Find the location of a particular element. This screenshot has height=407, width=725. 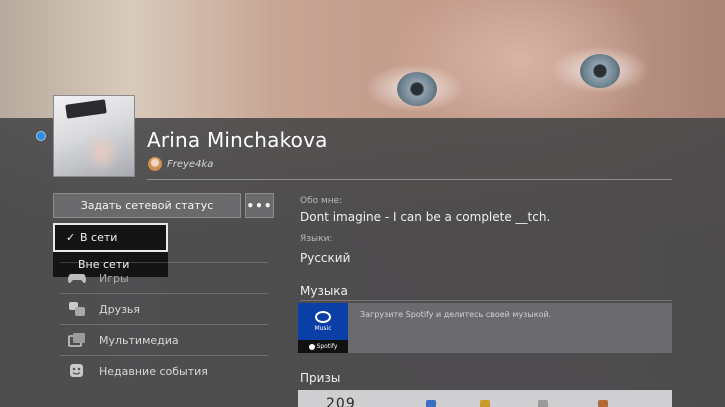

menu-item-friends: Друзья is located at coordinates (164, 309).